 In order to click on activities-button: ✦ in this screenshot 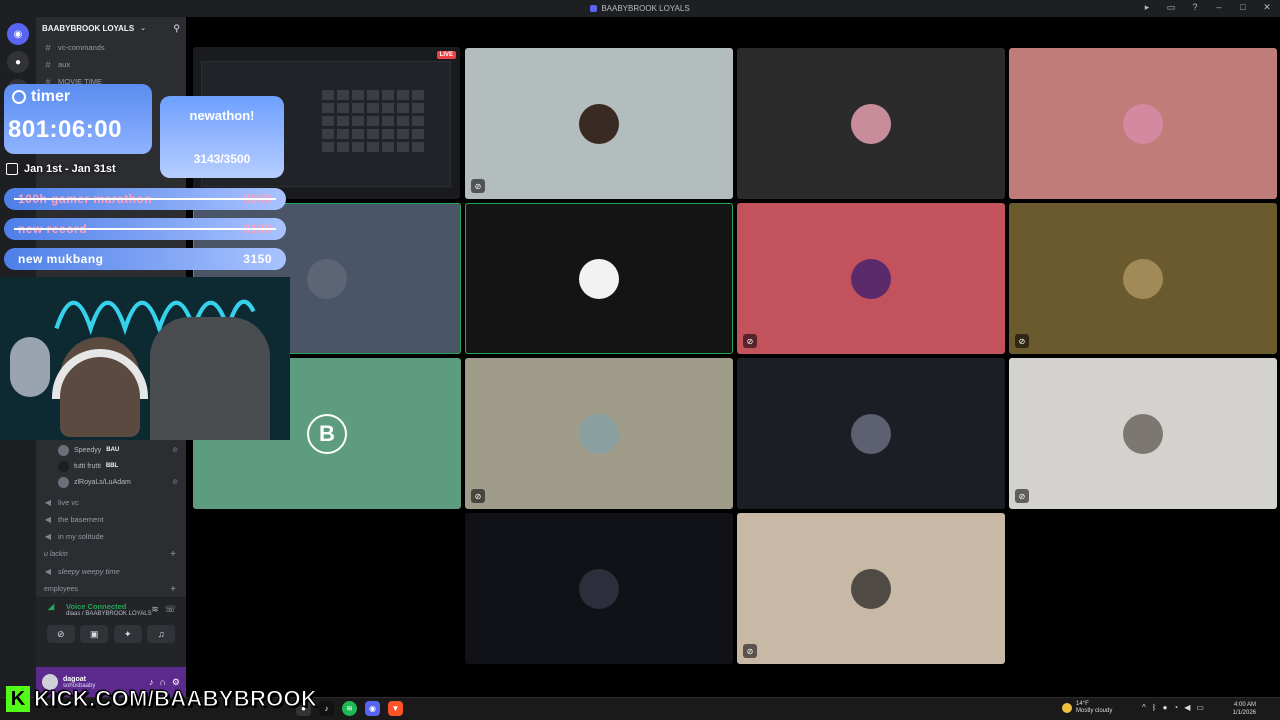, I will do `click(127, 634)`.